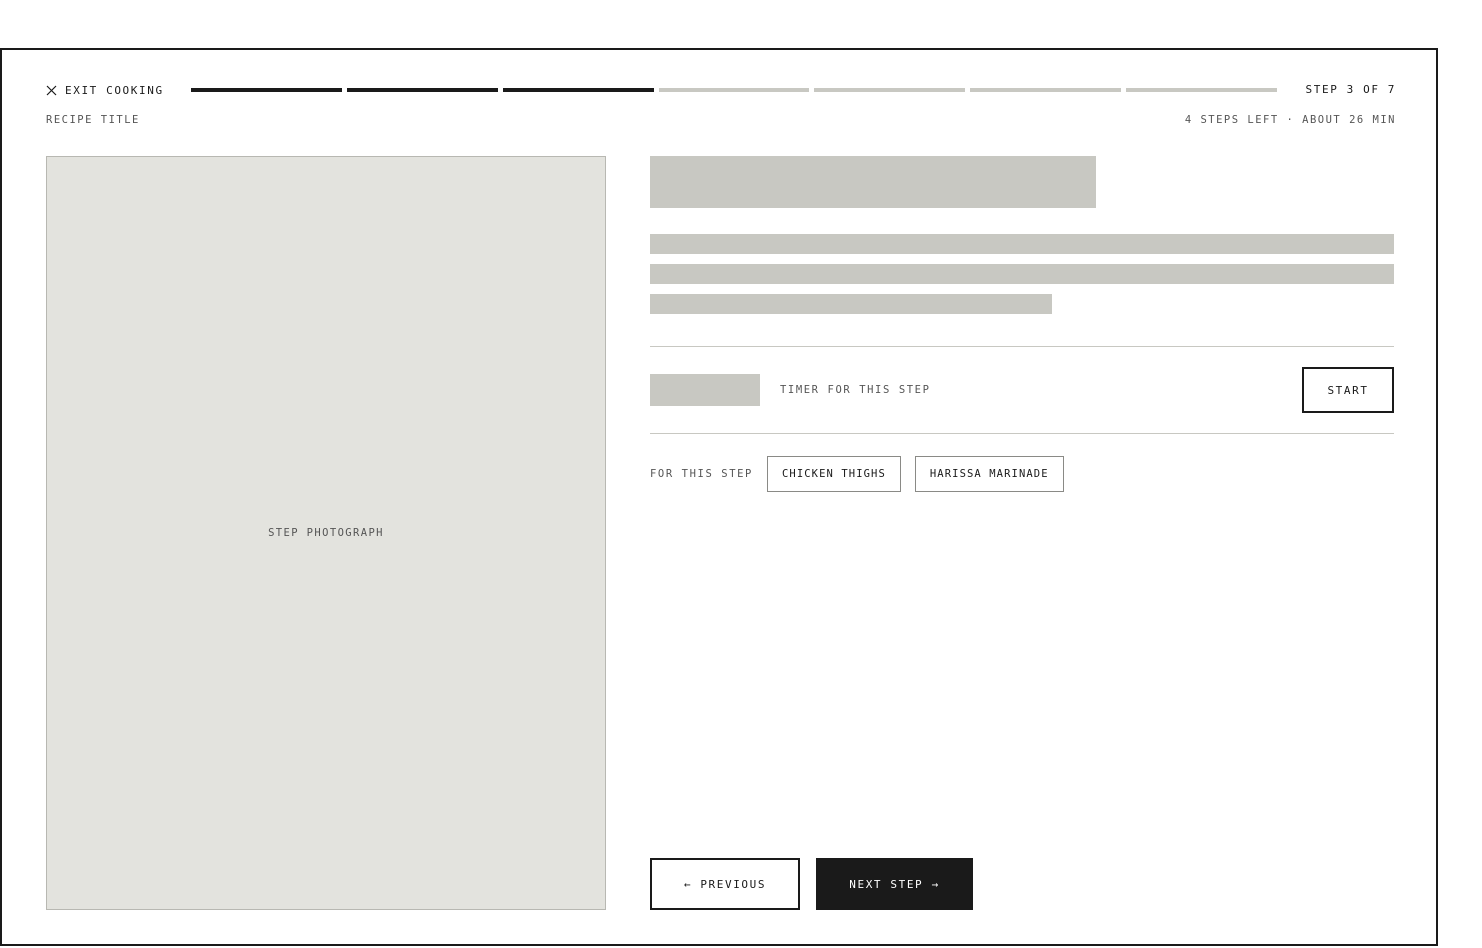 This screenshot has width=1482, height=948. I want to click on step-navigation: ← PREVIOUS NEXT STEP →, so click(811, 884).